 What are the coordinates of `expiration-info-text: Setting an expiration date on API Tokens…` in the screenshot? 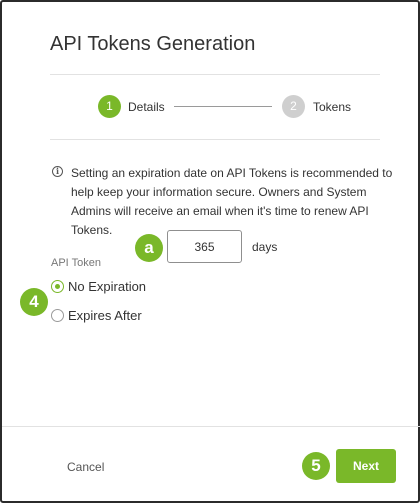 It's located at (232, 201).